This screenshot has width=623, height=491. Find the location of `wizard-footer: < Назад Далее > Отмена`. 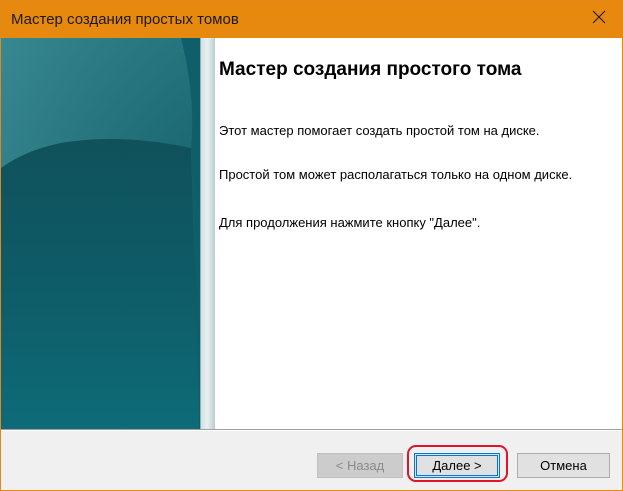

wizard-footer: < Назад Далее > Отмена is located at coordinates (311, 460).